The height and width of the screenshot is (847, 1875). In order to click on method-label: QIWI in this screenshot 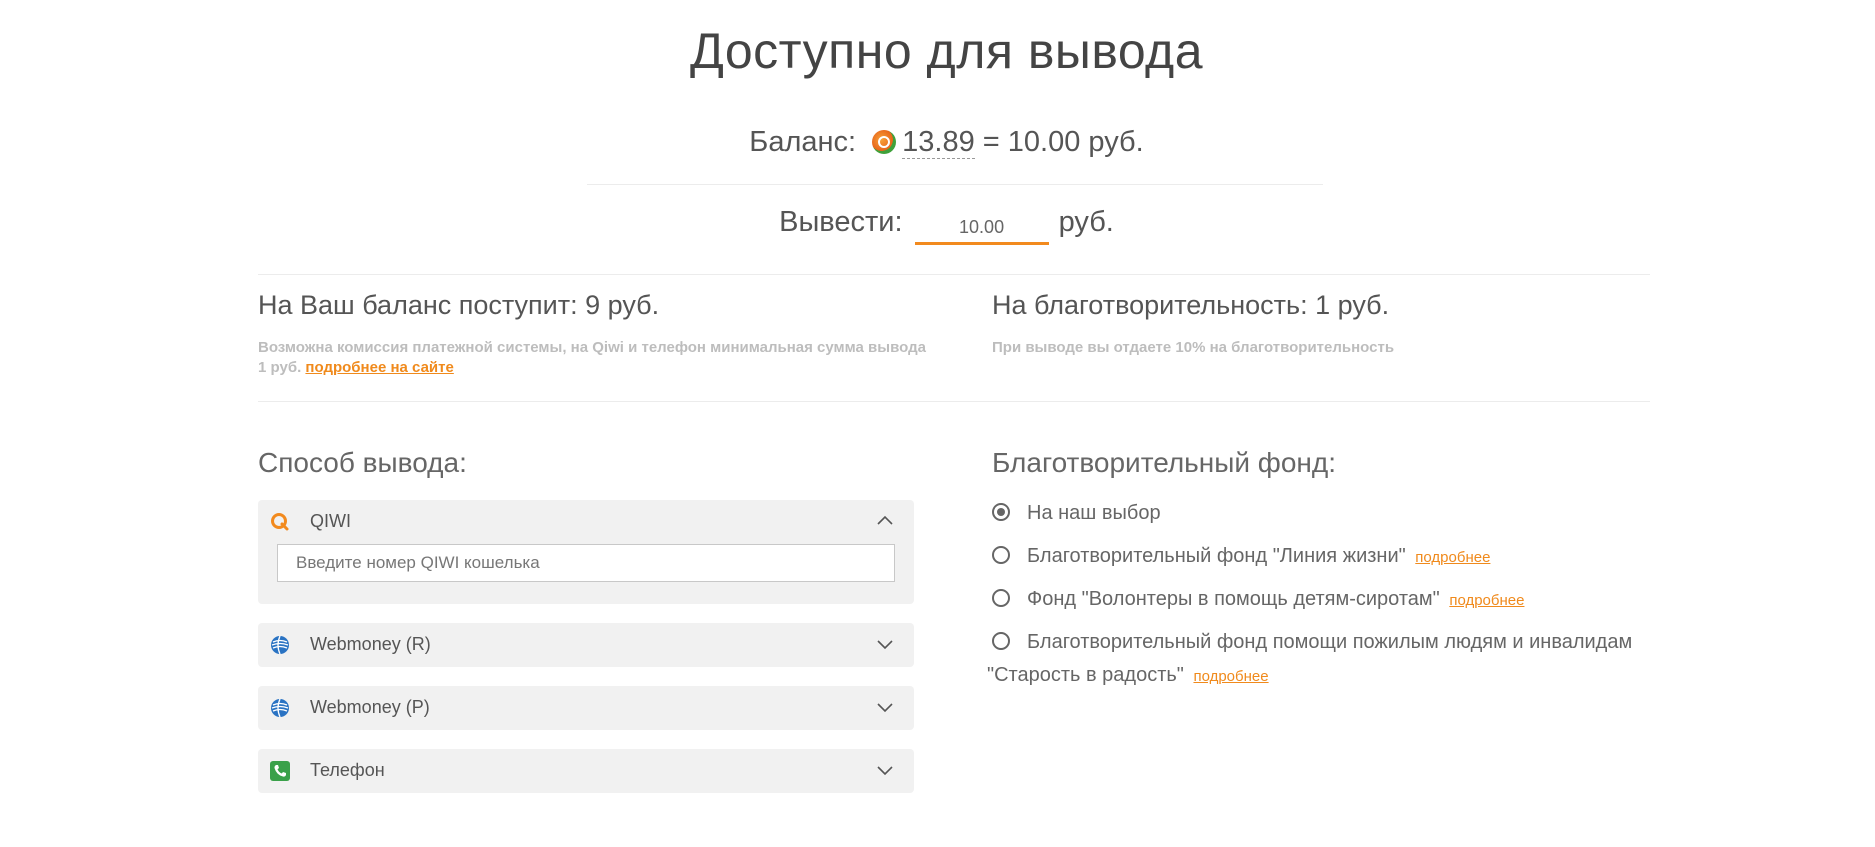, I will do `click(330, 521)`.